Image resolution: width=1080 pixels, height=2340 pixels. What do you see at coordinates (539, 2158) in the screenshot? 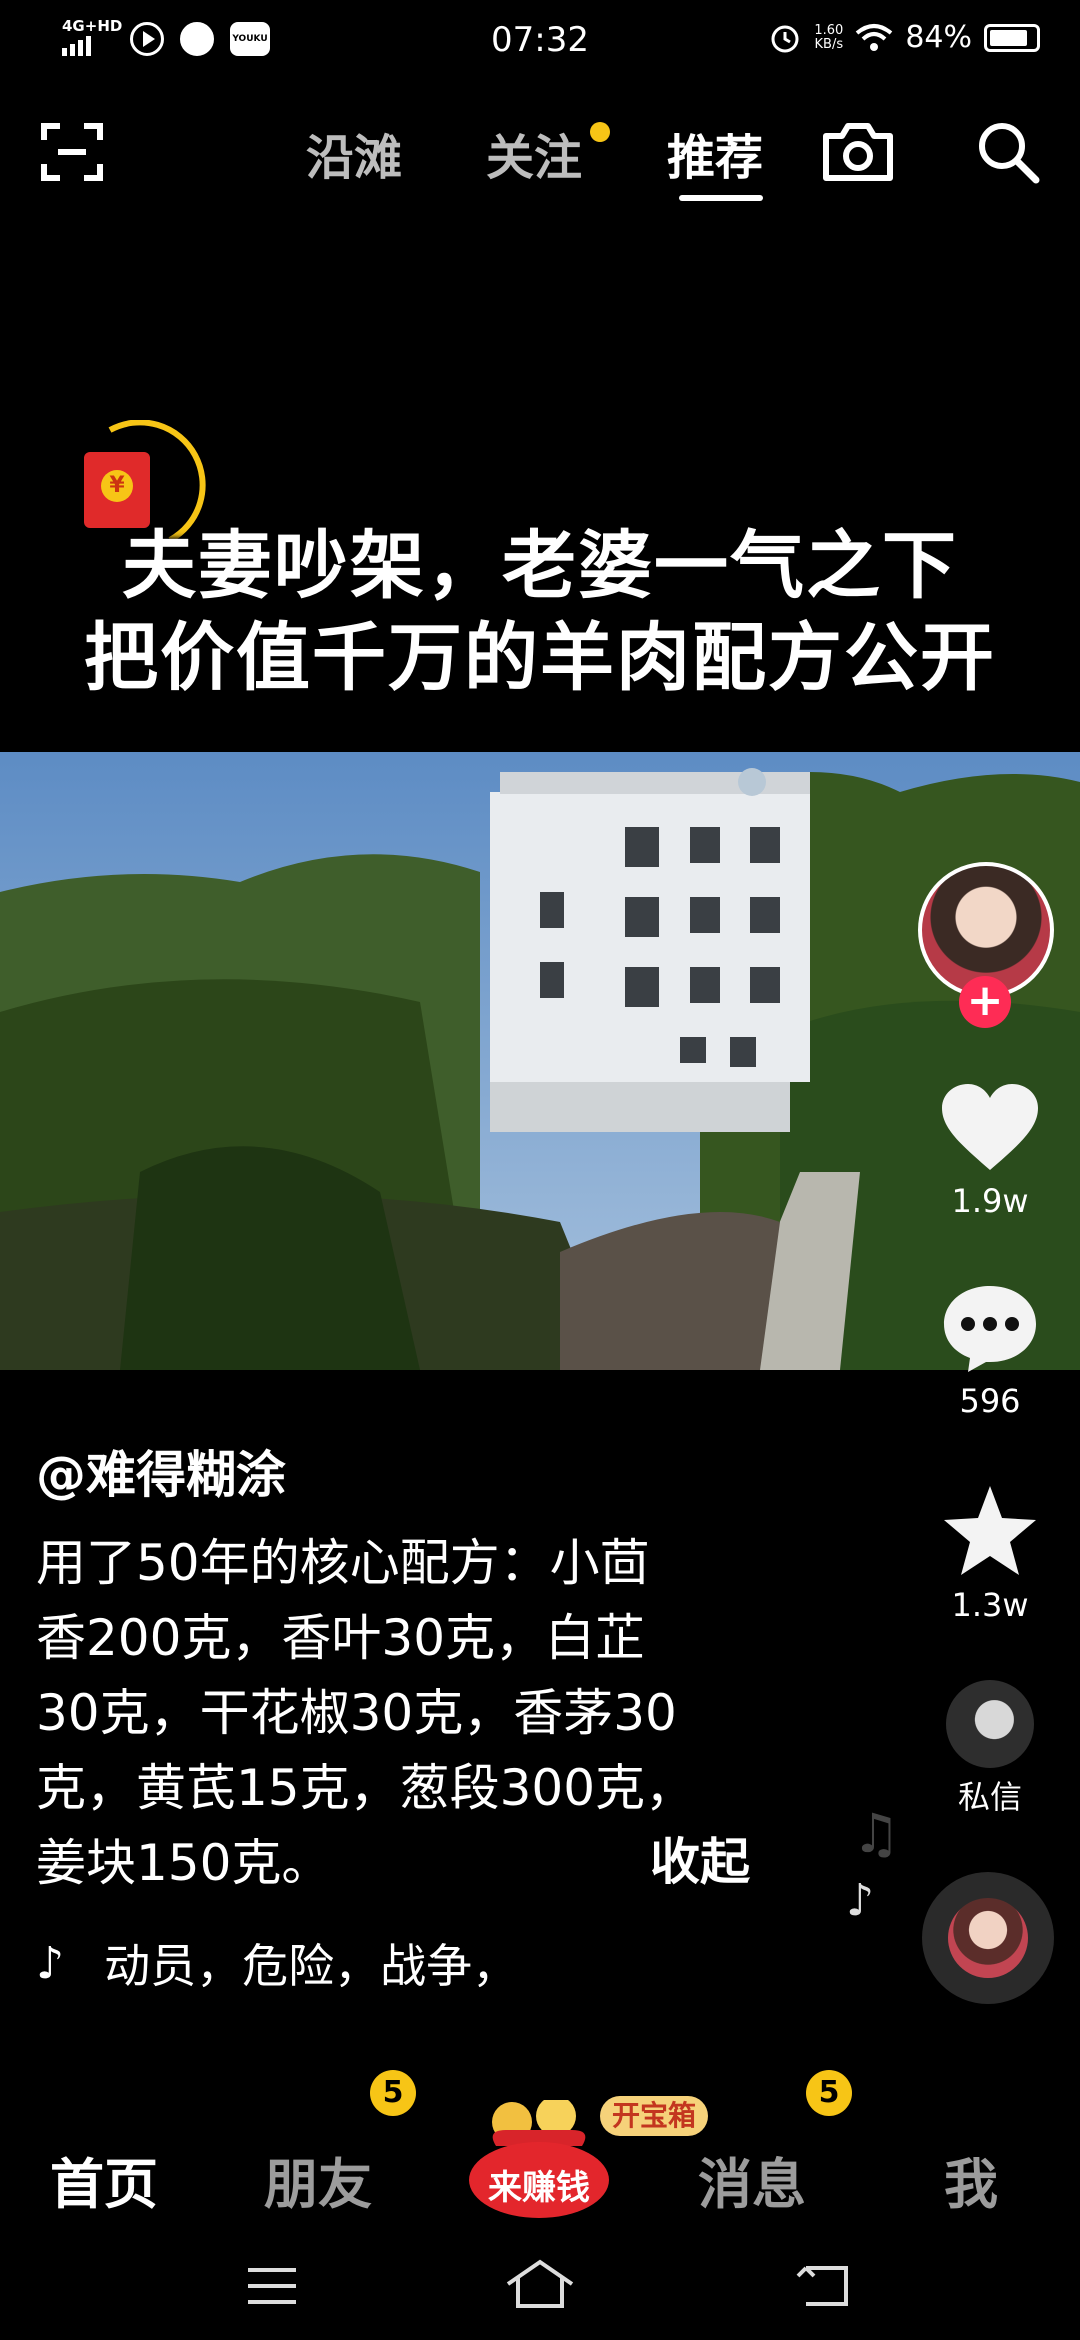
I see `earn-money-button: 来赚钱` at bounding box center [539, 2158].